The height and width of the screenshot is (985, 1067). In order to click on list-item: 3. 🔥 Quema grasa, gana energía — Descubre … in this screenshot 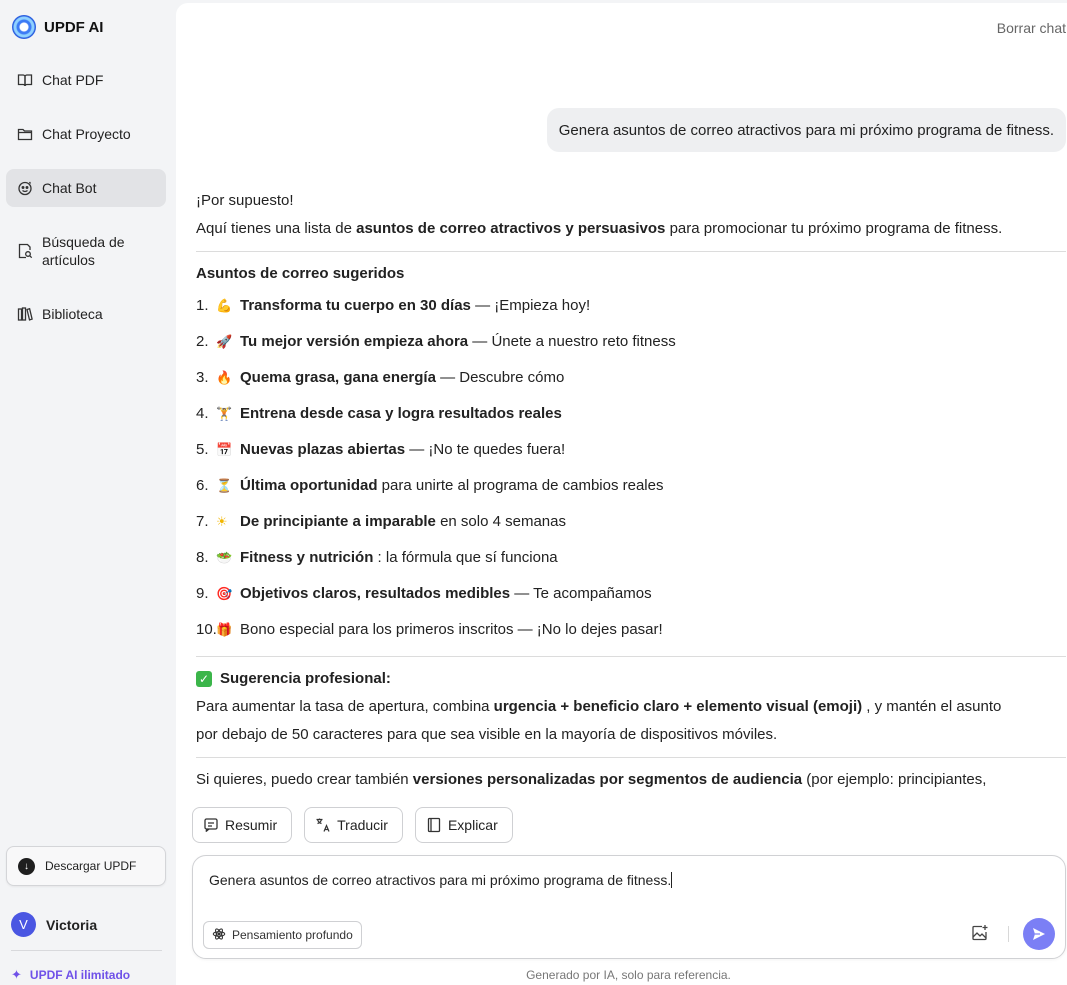, I will do `click(631, 378)`.